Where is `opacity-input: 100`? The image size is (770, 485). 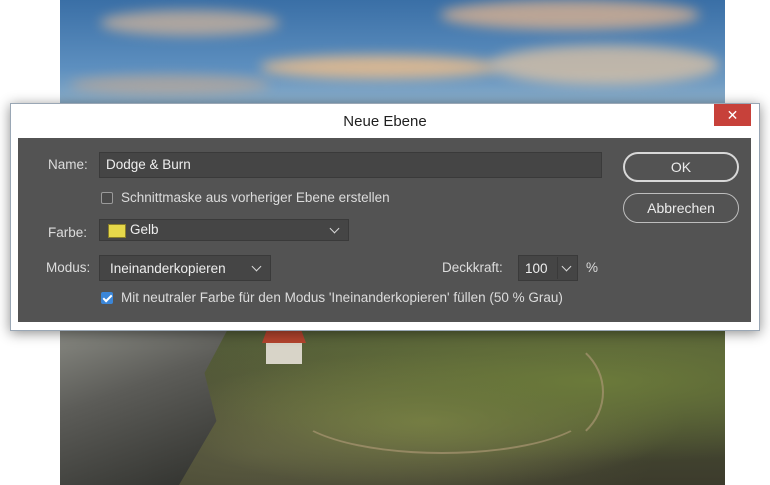 opacity-input: 100 is located at coordinates (548, 268).